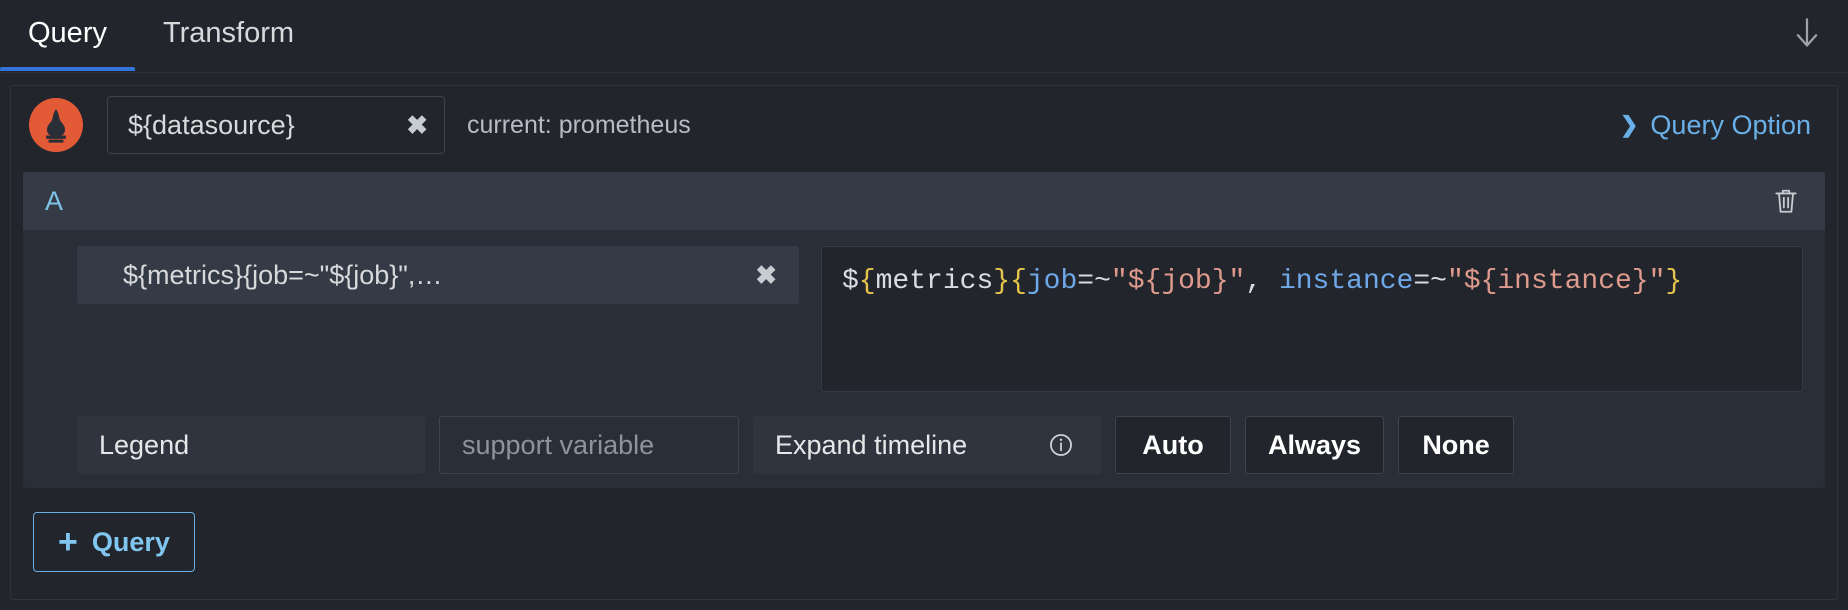 Image resolution: width=1848 pixels, height=610 pixels. Describe the element at coordinates (412, 125) in the screenshot. I see `datasource-clear-icon: ✖` at that location.